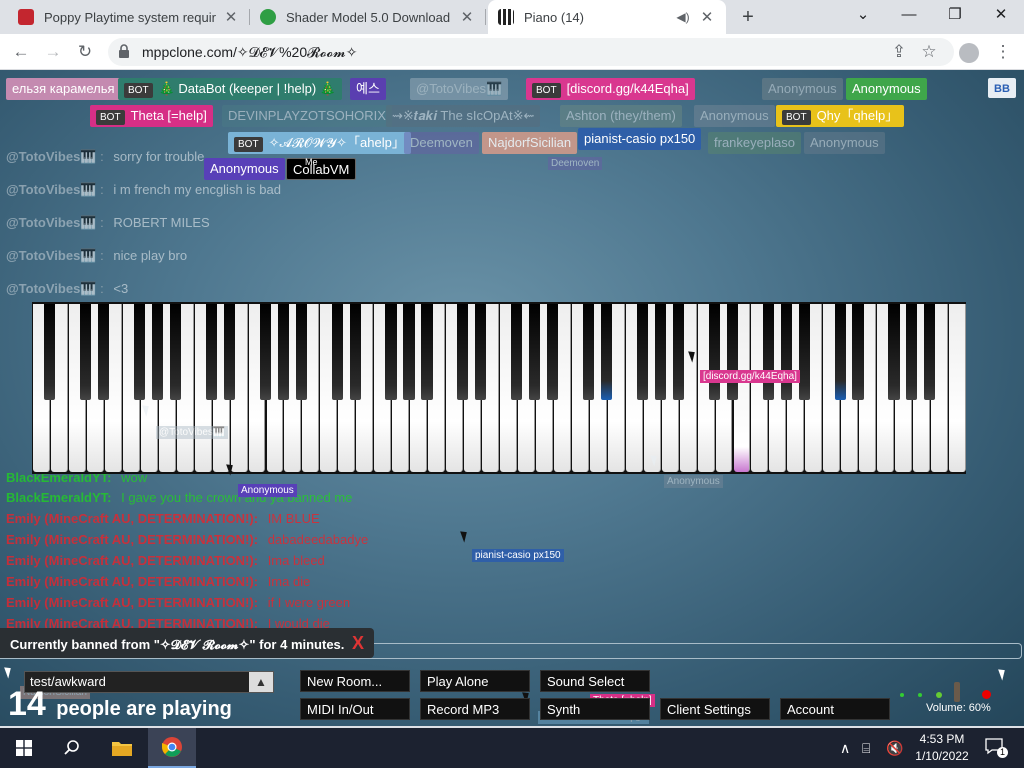 The height and width of the screenshot is (768, 1024). What do you see at coordinates (840, 116) in the screenshot?
I see `user-tag-bot: BOT Qhy「qhelp」` at bounding box center [840, 116].